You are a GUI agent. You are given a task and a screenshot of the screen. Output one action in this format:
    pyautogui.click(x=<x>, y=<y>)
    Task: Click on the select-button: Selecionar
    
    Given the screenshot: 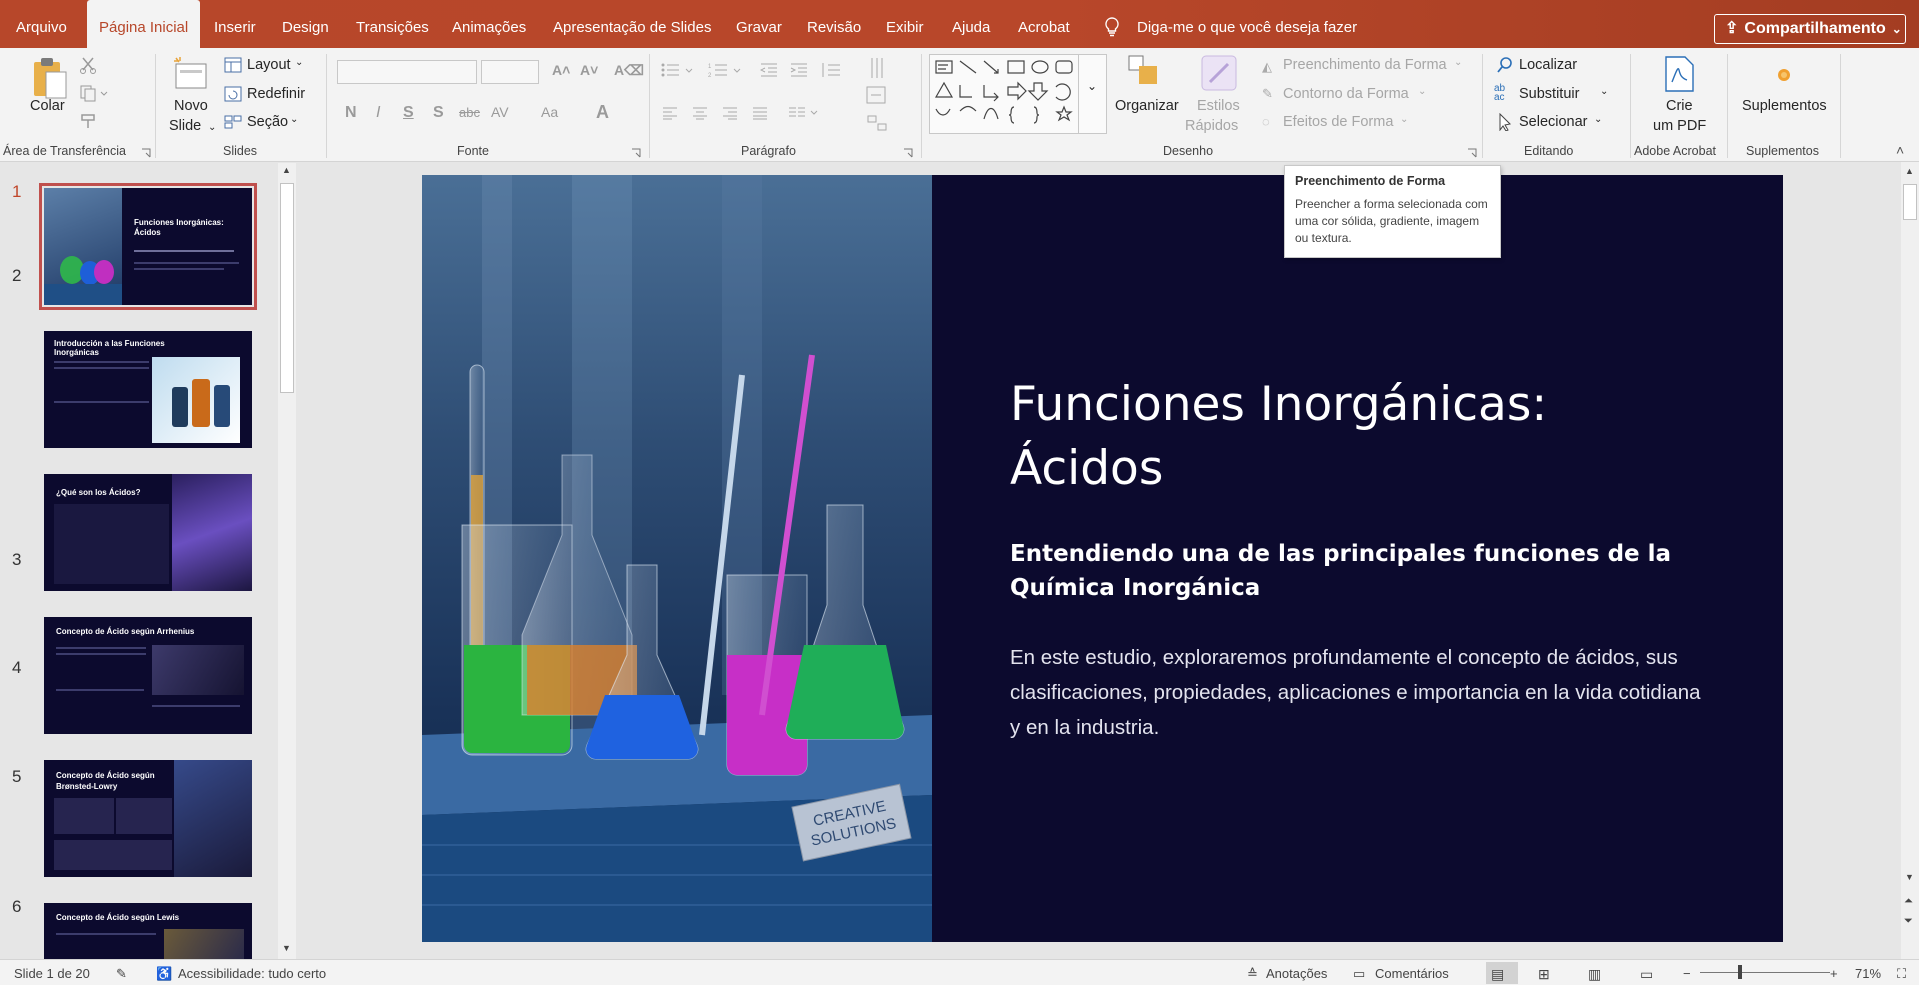 What is the action you would take?
    pyautogui.click(x=1553, y=122)
    